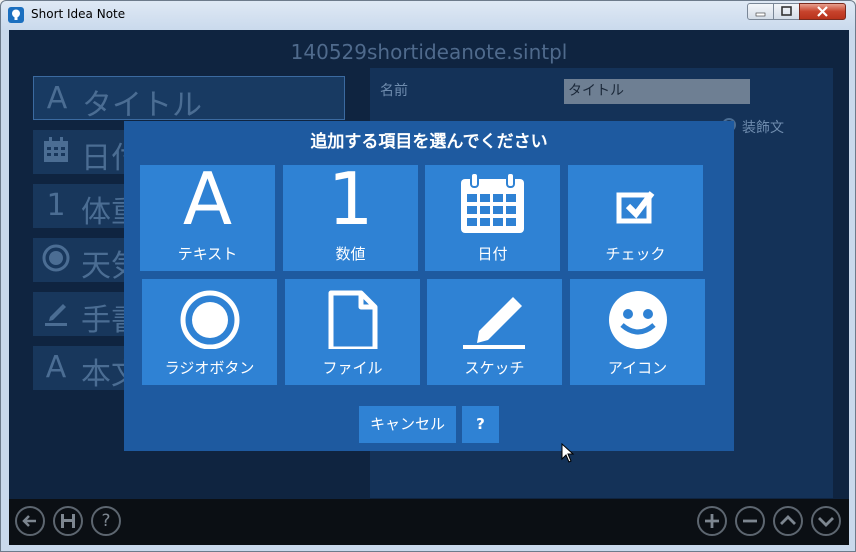 The height and width of the screenshot is (552, 856). What do you see at coordinates (429, 52) in the screenshot?
I see `file-name: 140529shortideanote.sintpl` at bounding box center [429, 52].